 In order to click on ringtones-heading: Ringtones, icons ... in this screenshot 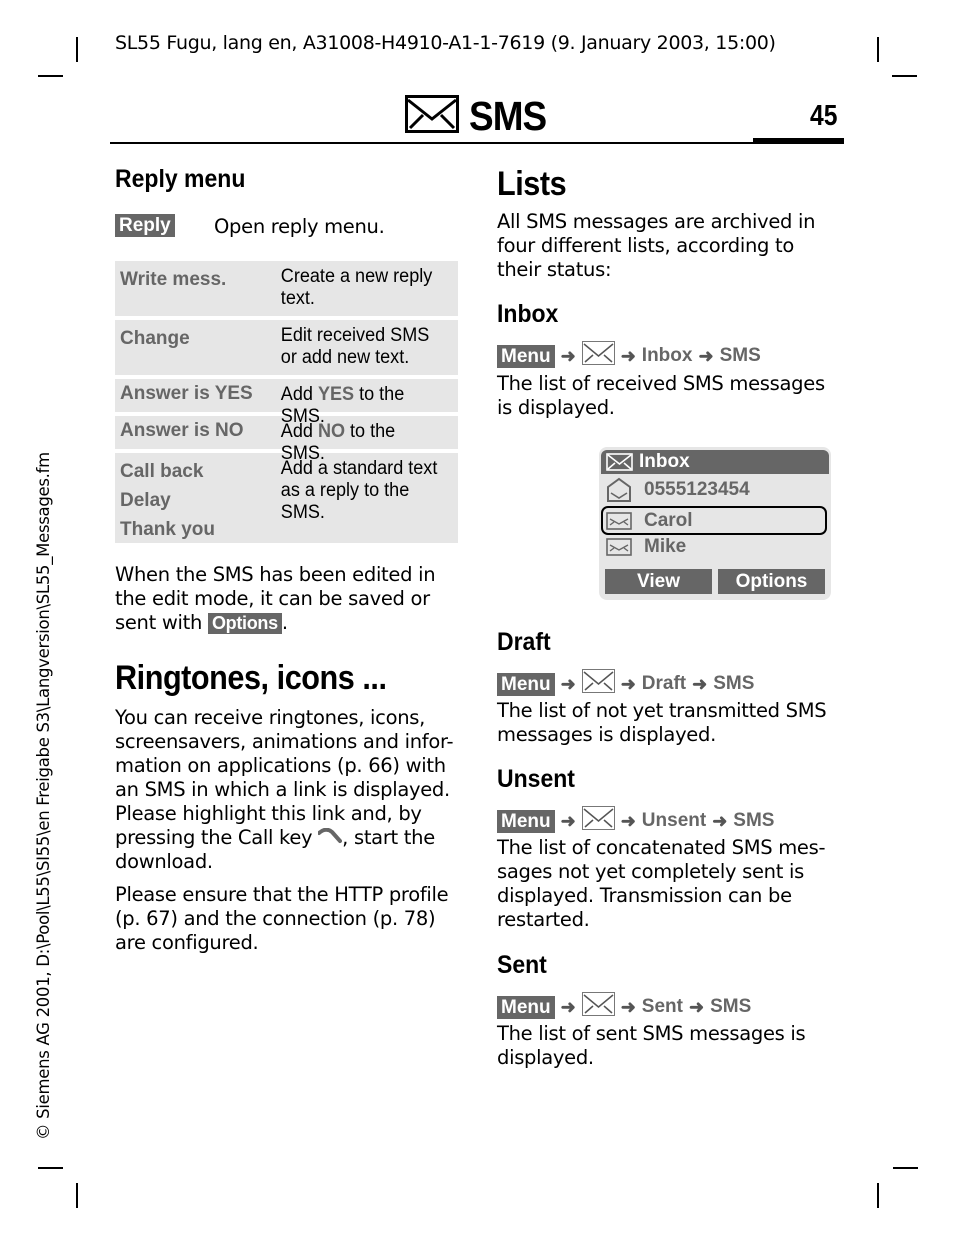, I will do `click(251, 678)`.